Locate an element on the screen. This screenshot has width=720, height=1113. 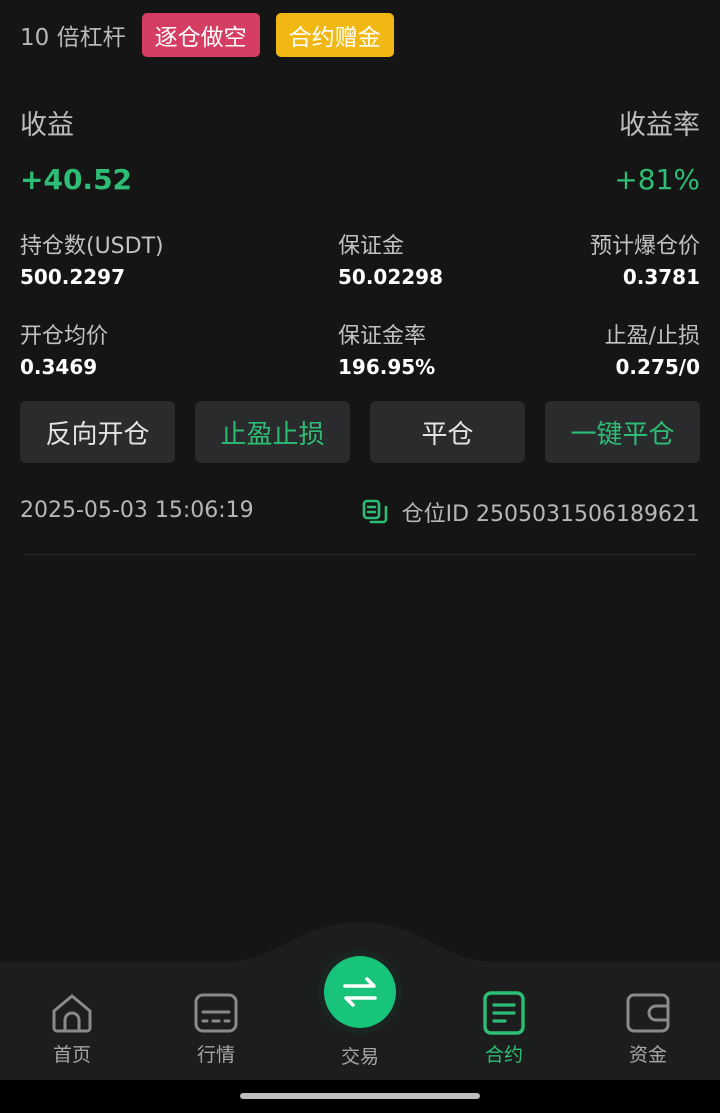
position-tags: 10 倍杠杆 逐仓做空 合约赠金 is located at coordinates (207, 35).